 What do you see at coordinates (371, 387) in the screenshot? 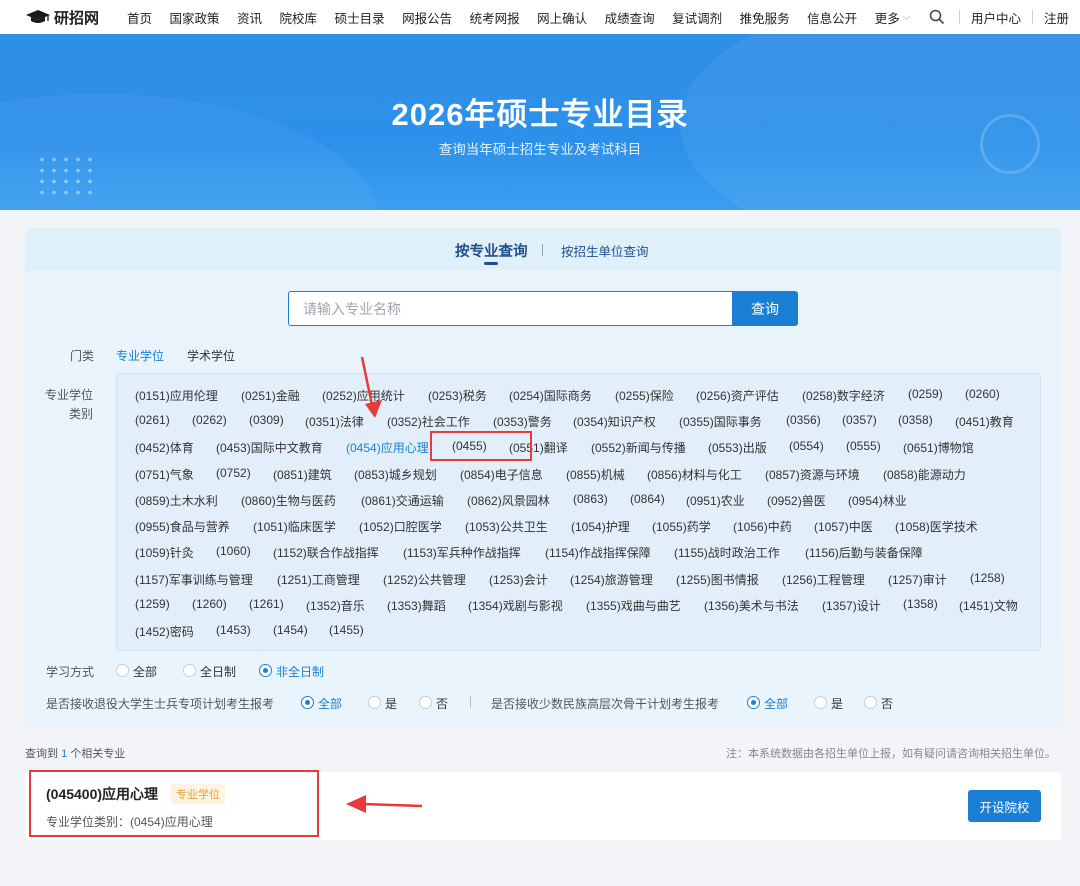
I see `annotation-arrow-down-icon` at bounding box center [371, 387].